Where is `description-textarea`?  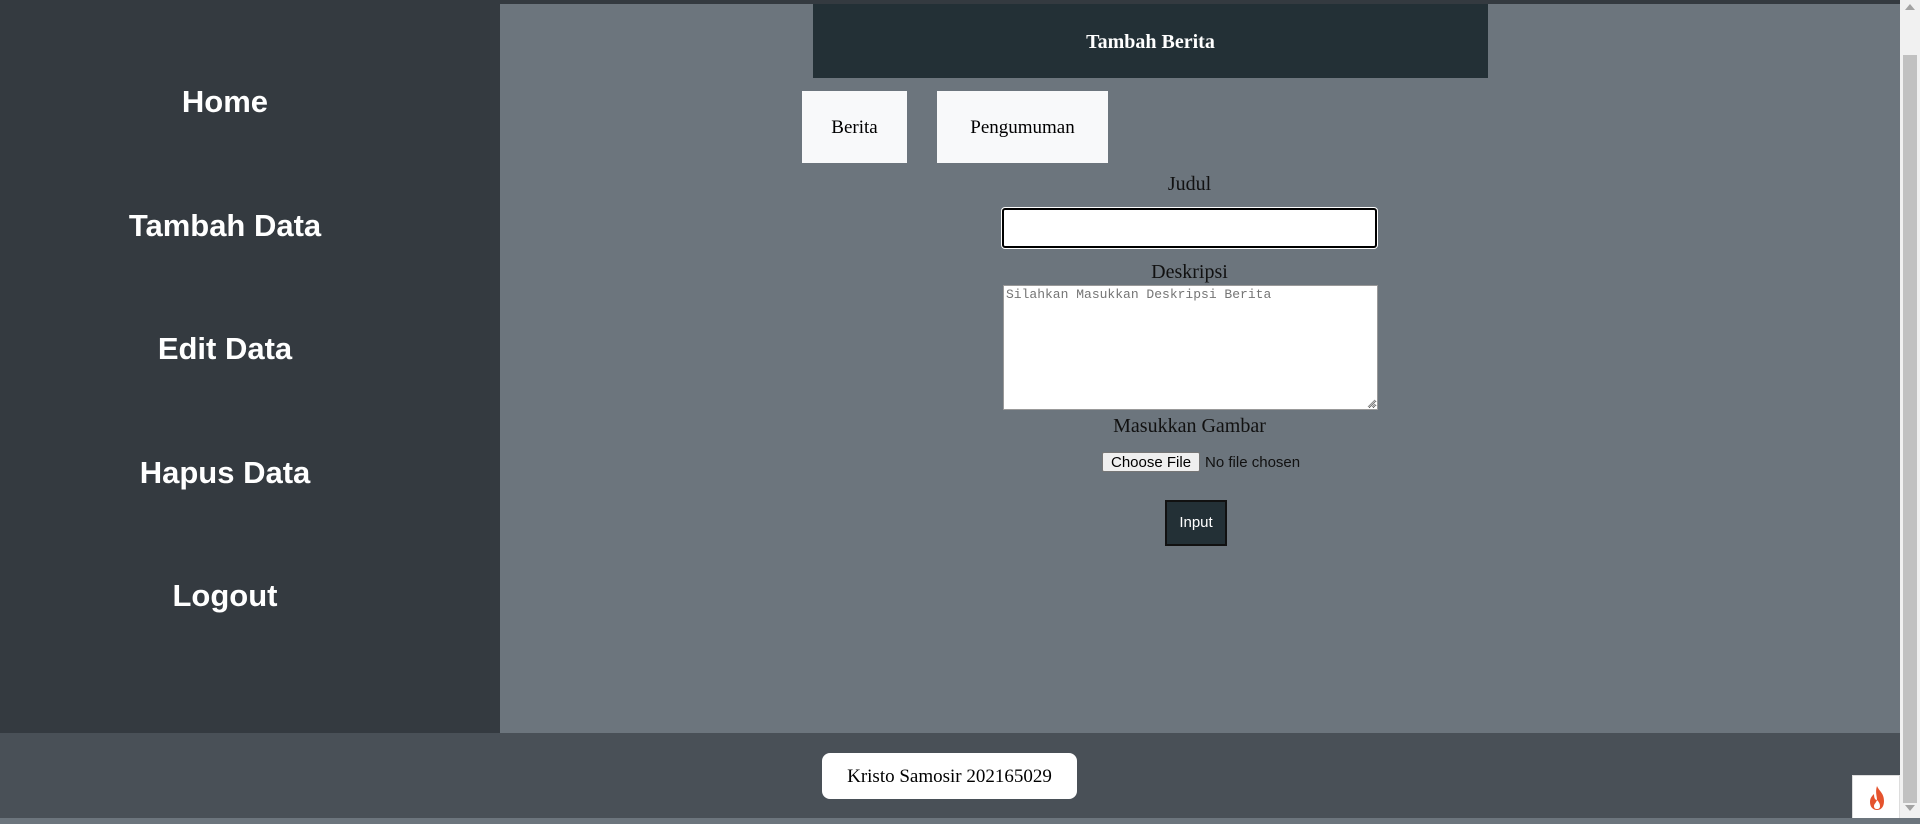
description-textarea is located at coordinates (1190, 347).